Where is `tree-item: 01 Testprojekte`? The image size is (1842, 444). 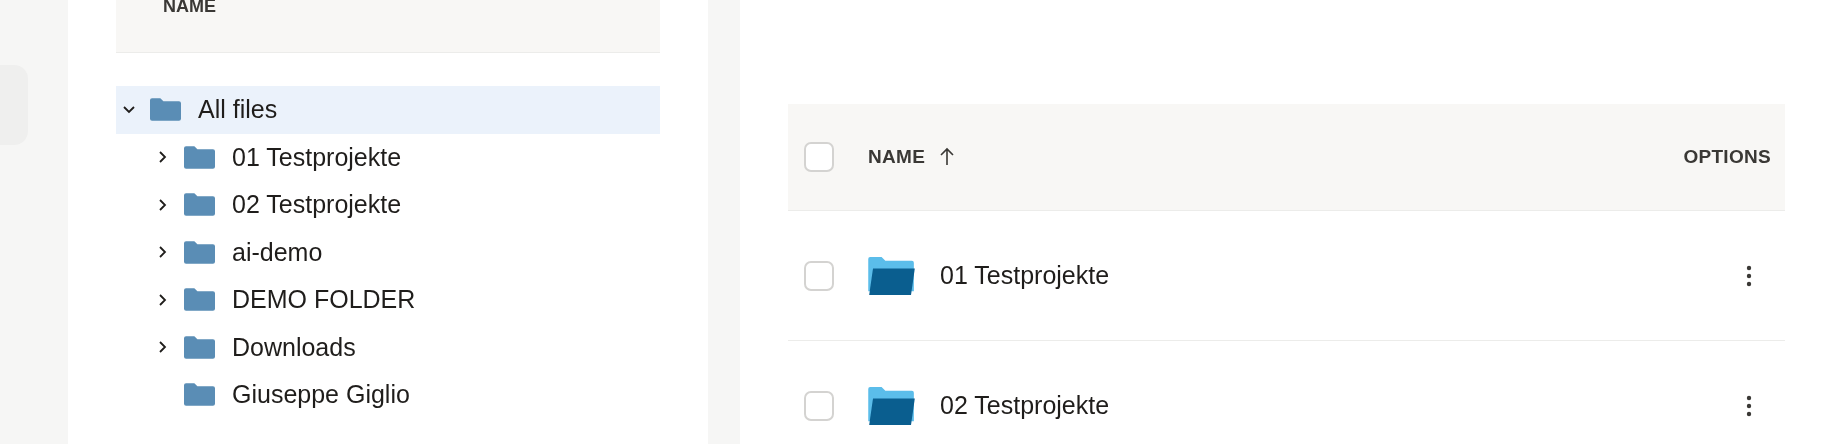 tree-item: 01 Testprojekte is located at coordinates (388, 157).